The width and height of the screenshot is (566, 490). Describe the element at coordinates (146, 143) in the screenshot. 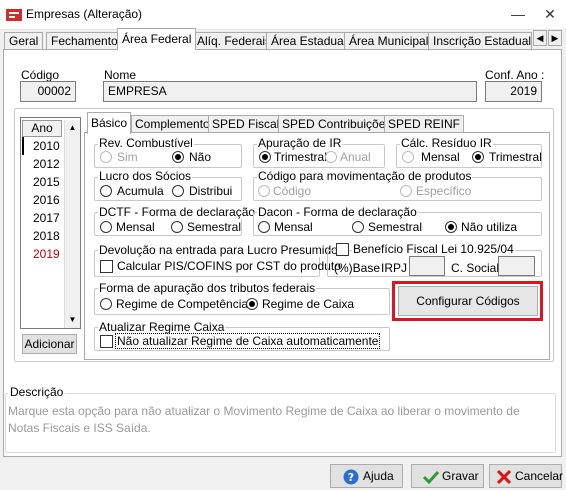

I see `rev-combustivel-title: Rev. Combustível` at that location.